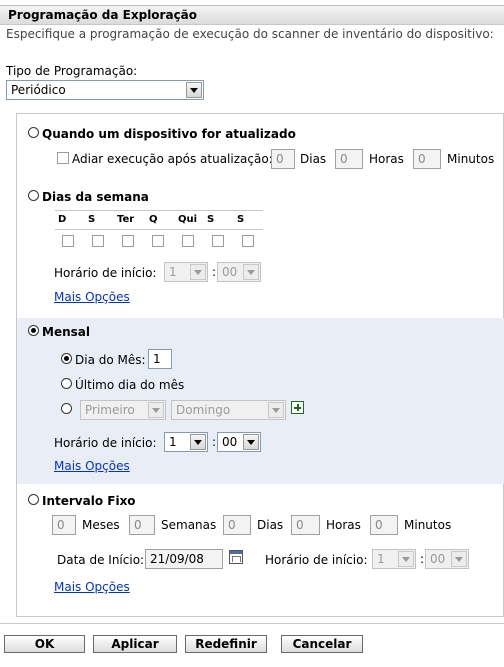  I want to click on on-refresh-label: Quando um dispositivo for atualizado, so click(169, 134).